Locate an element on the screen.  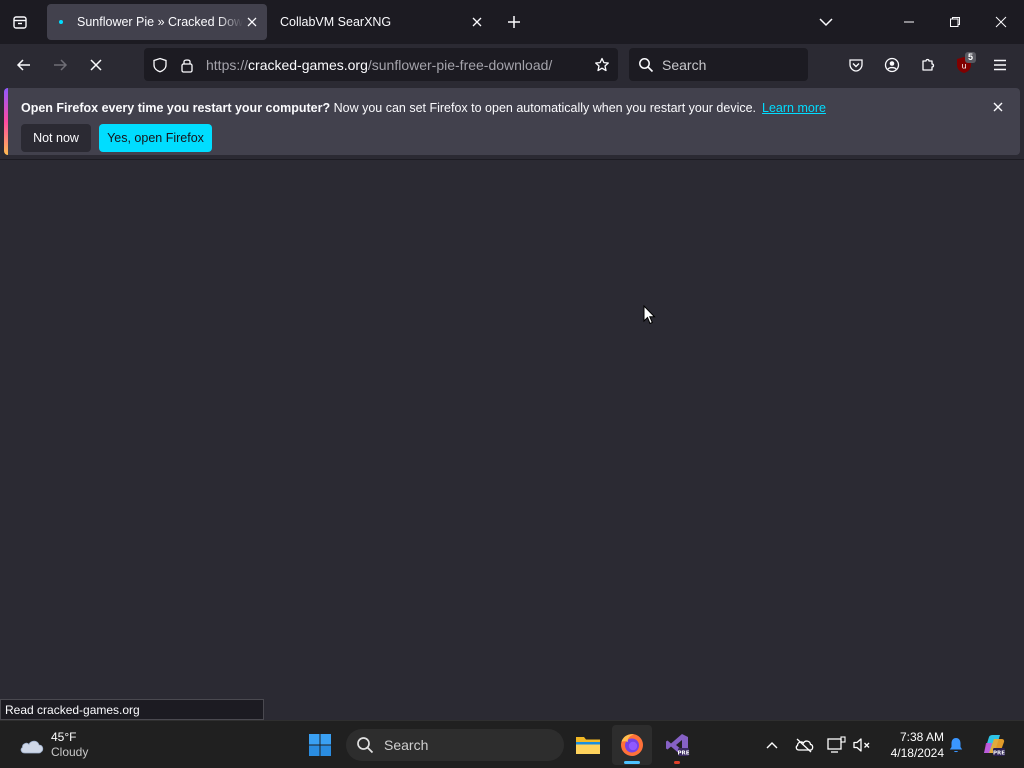
arrow-left-icon is located at coordinates (23, 65).